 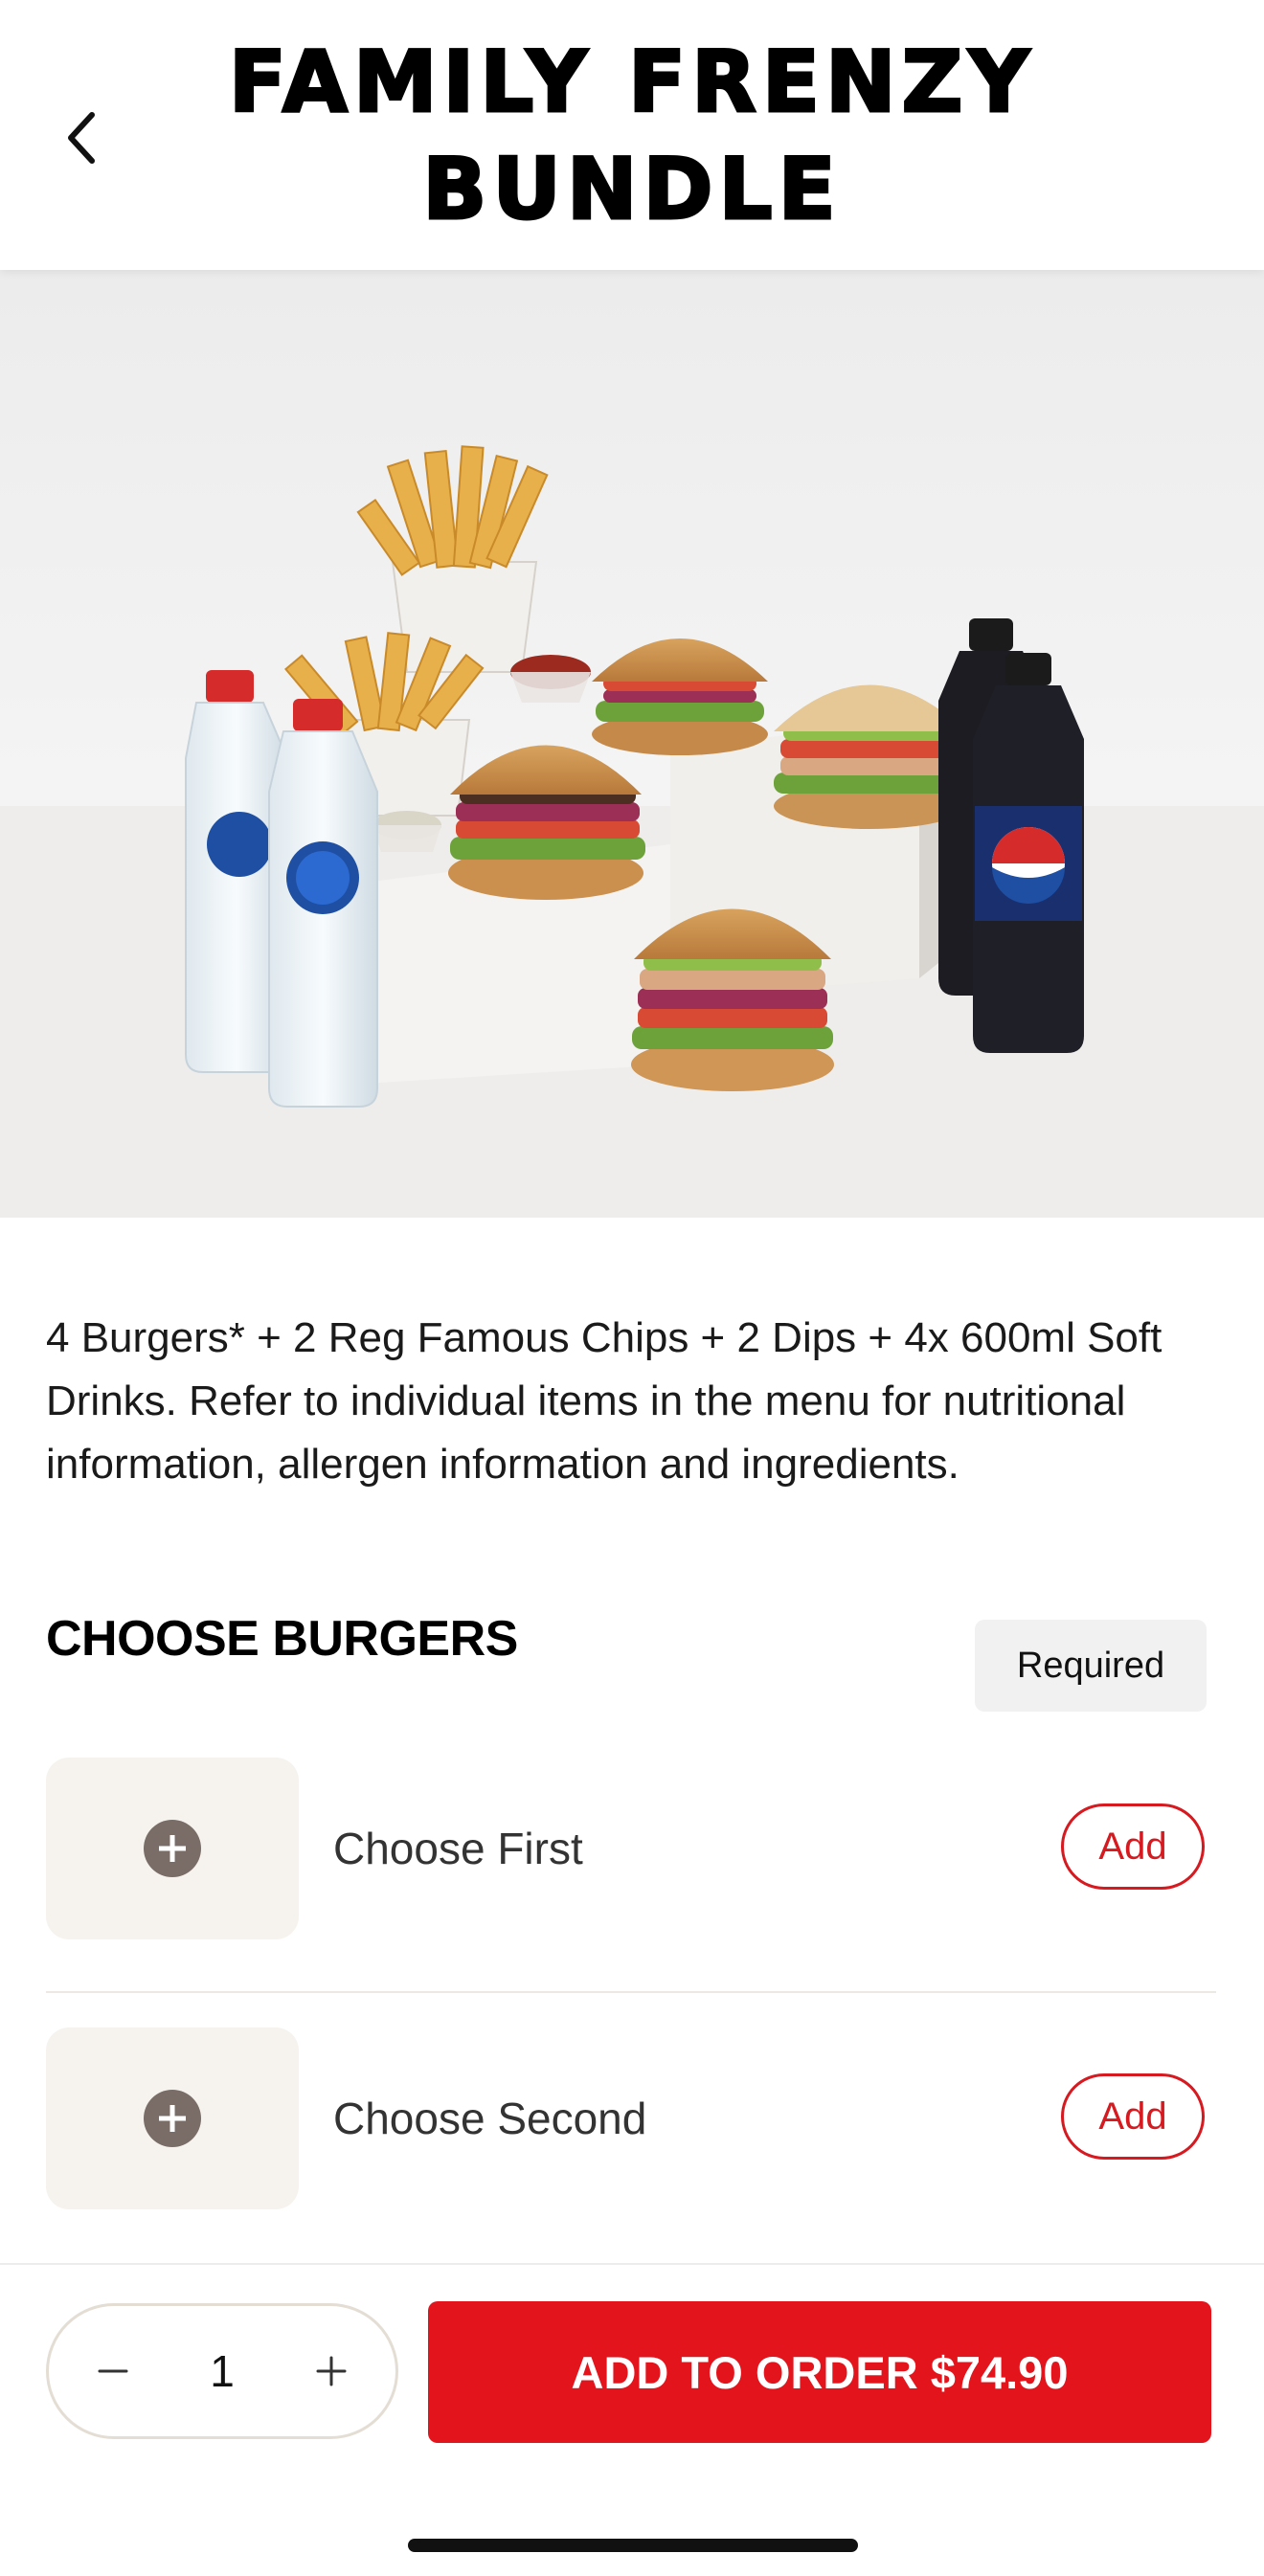 I want to click on add-to-order-button: ADD TO ORDER $74.90, so click(x=819, y=2372).